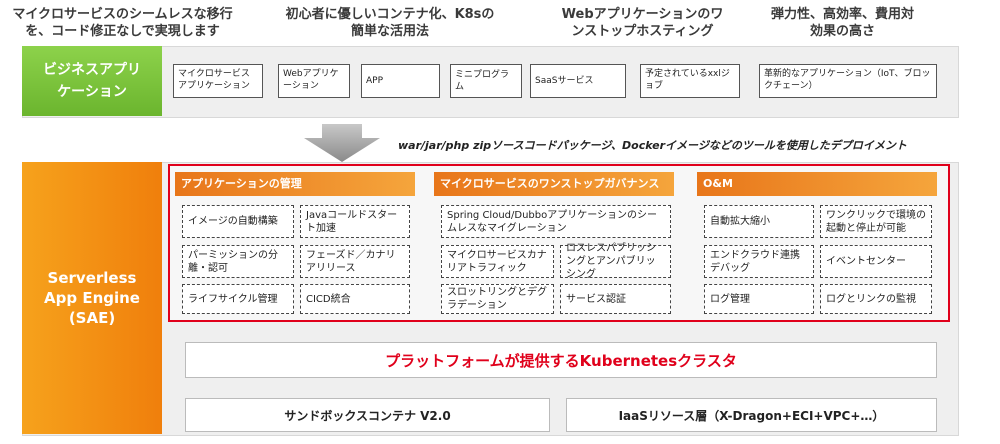 This screenshot has height=444, width=1000. I want to click on business-item: 革新的なアプリケーション（IoT、ブロックチェーン）, so click(848, 81).